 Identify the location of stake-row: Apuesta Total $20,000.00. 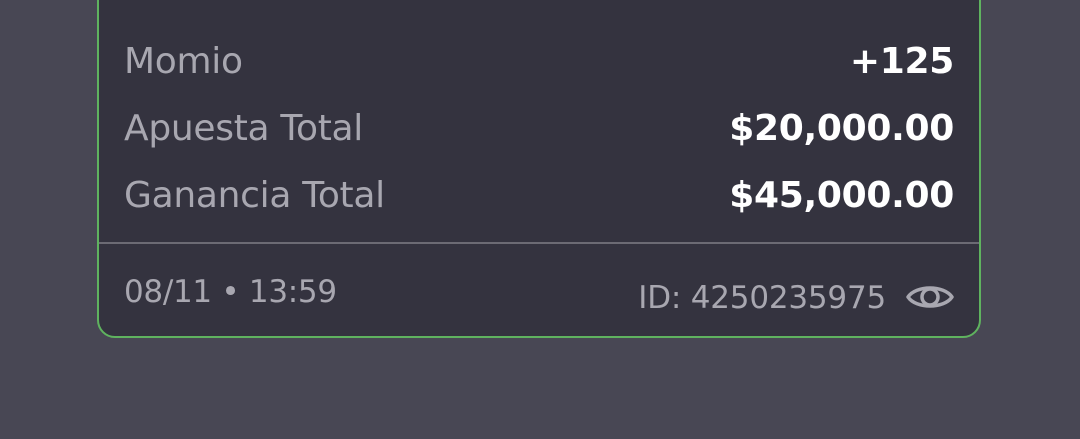
(539, 128).